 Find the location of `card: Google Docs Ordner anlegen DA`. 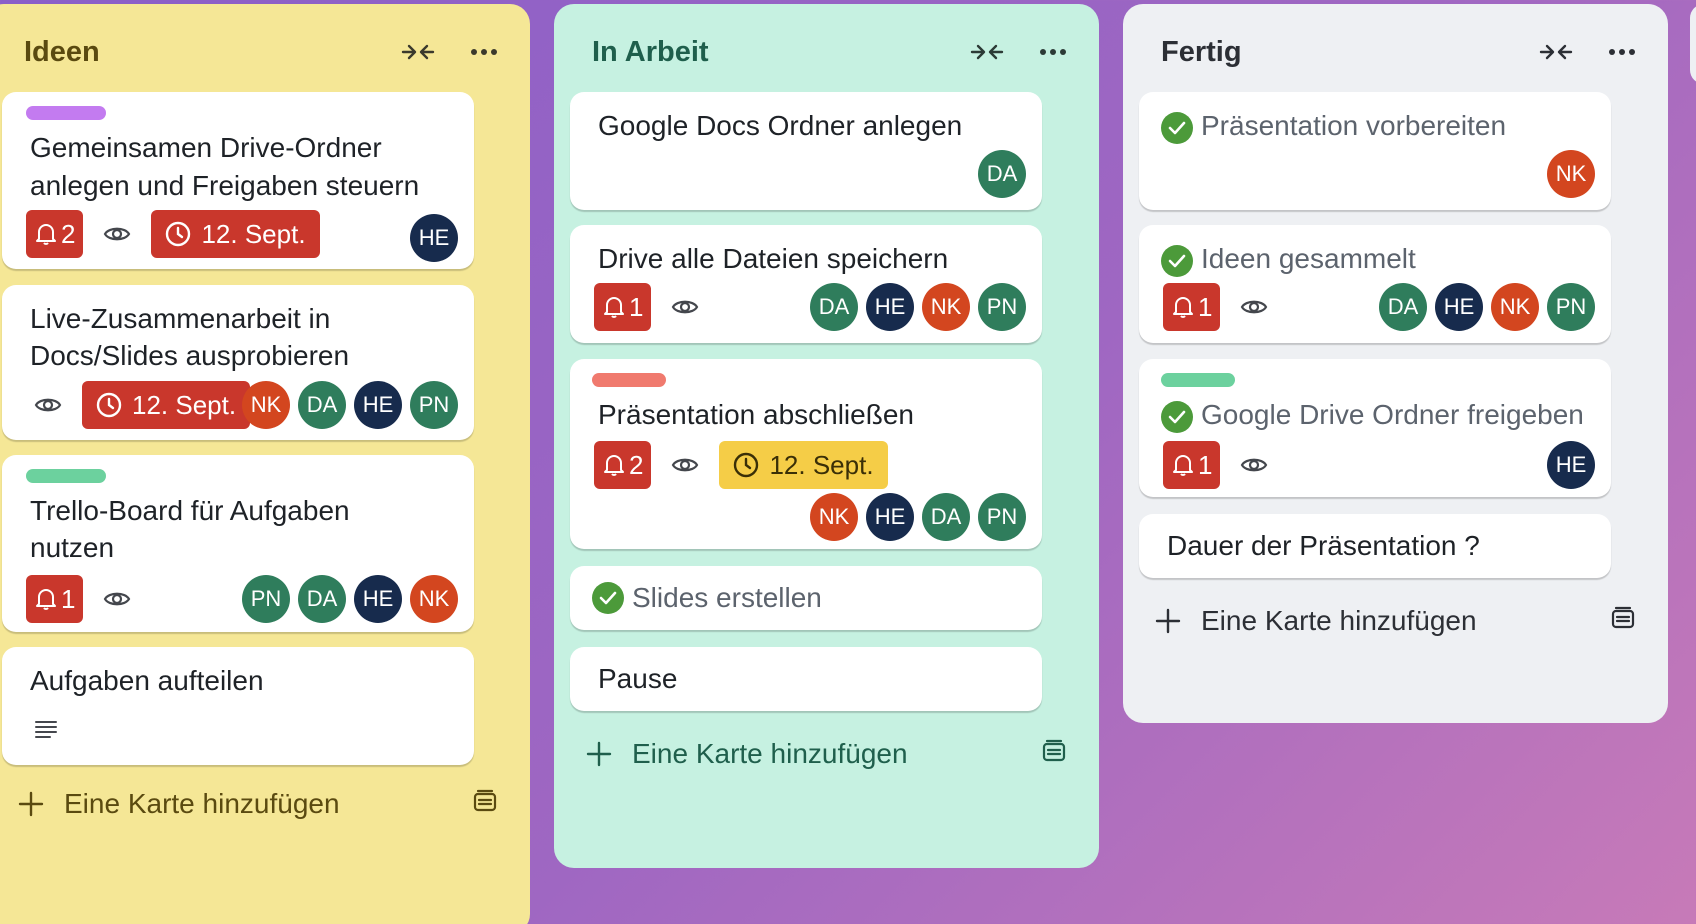

card: Google Docs Ordner anlegen DA is located at coordinates (806, 151).